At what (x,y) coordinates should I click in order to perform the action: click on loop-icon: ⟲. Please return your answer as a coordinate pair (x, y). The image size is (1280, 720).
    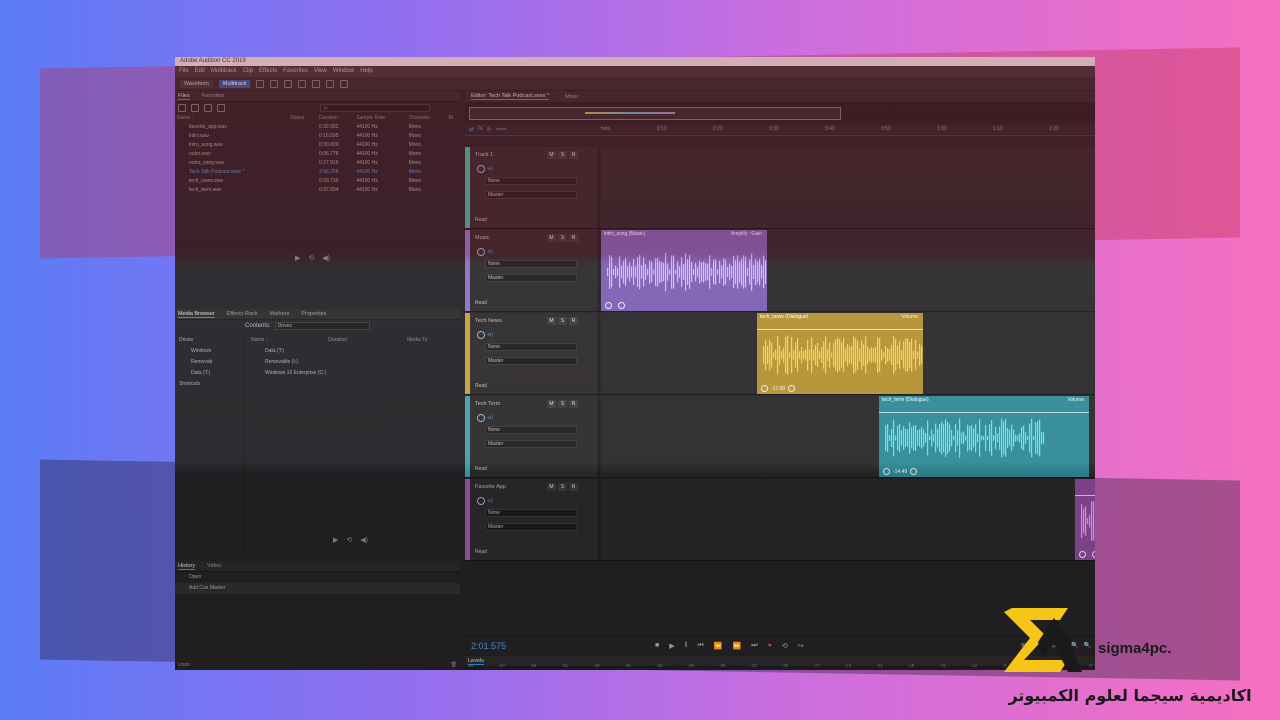
    Looking at the image, I should click on (785, 646).